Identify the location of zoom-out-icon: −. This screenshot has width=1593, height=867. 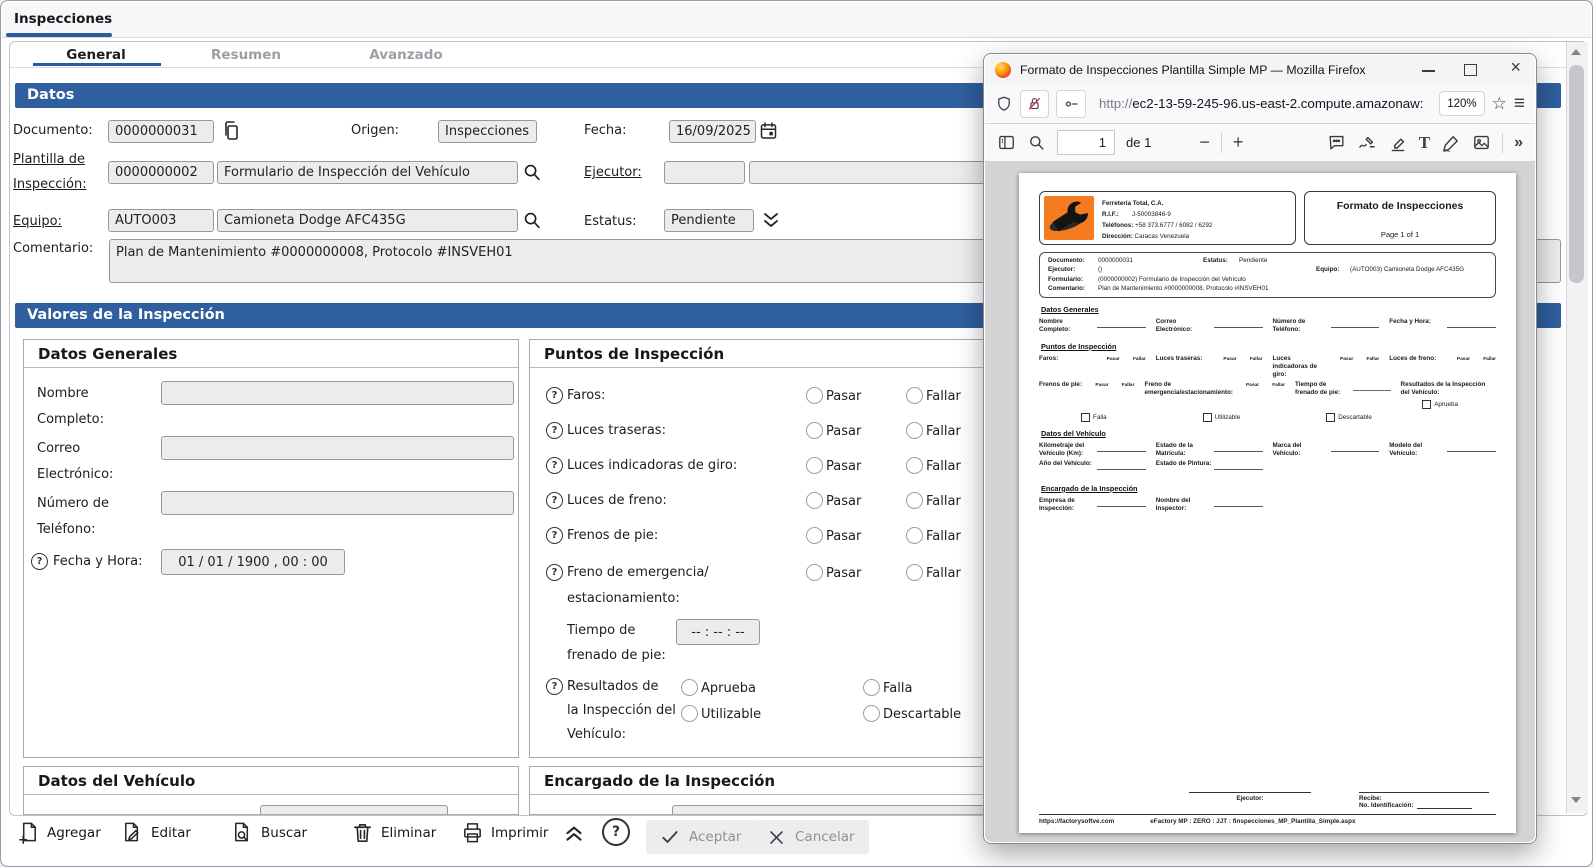
(1204, 142).